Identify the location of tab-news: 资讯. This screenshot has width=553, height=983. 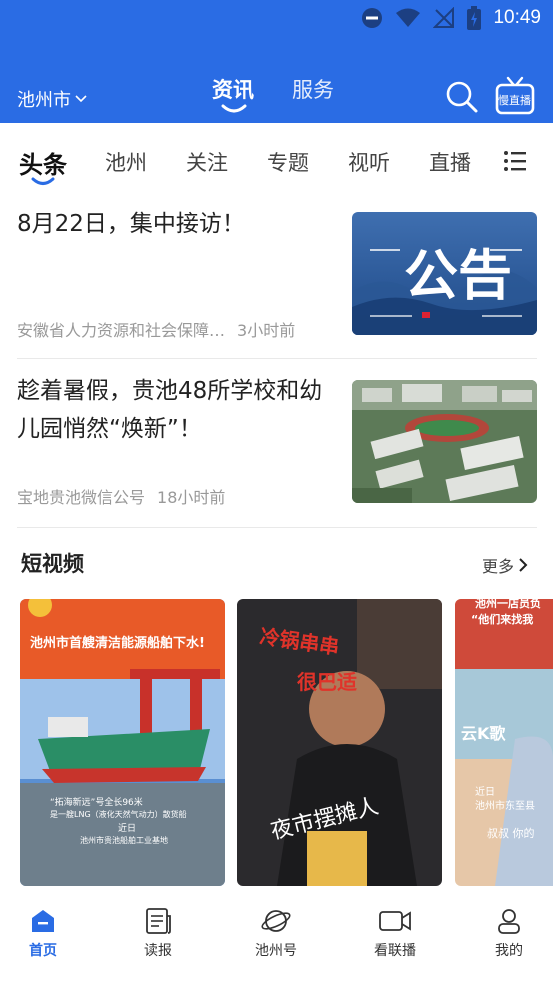
(233, 93).